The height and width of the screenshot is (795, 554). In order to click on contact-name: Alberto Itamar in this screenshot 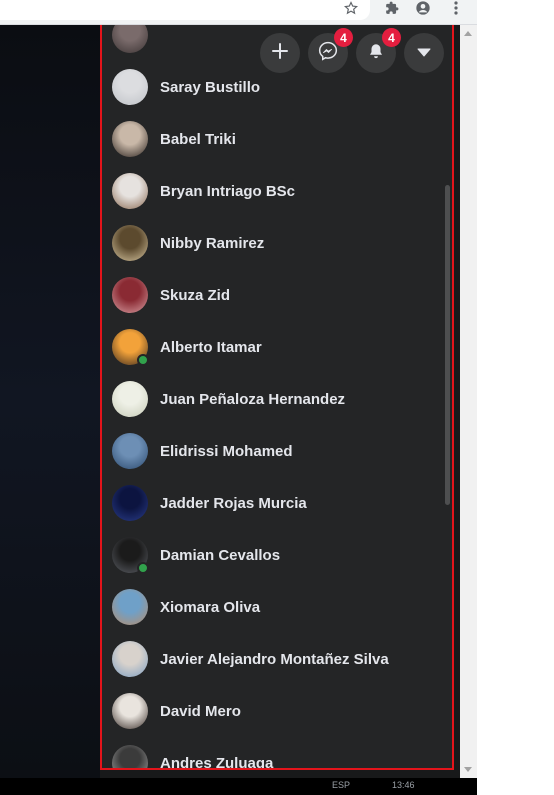, I will do `click(211, 347)`.